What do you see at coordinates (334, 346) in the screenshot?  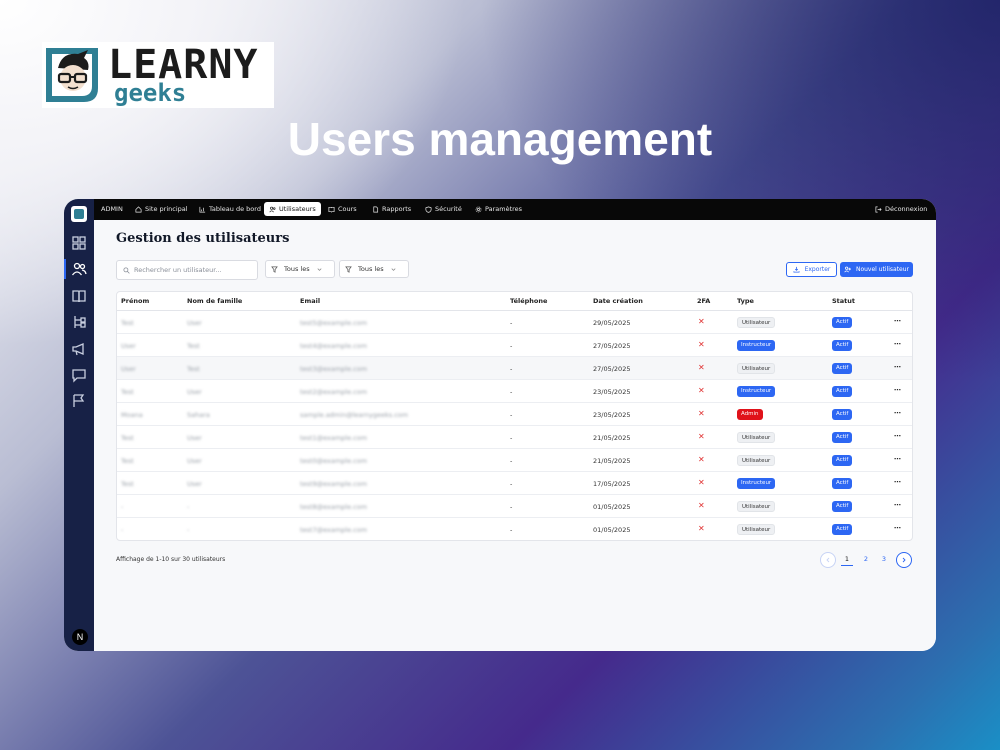 I see `cell-email: test4@example.com` at bounding box center [334, 346].